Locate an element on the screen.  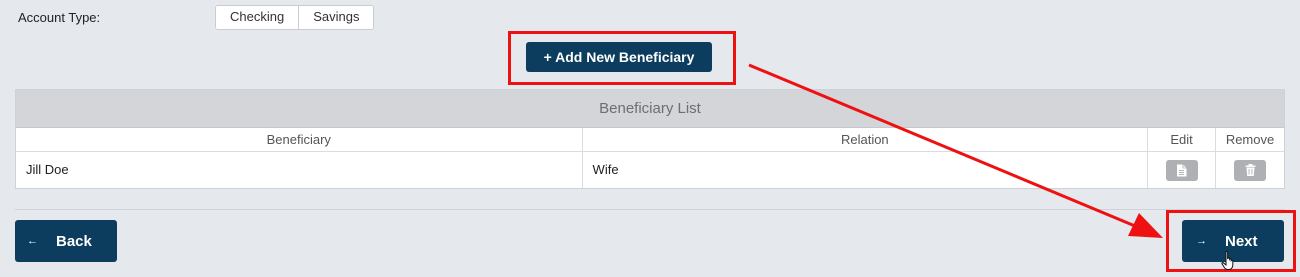
hand-pointer-icon is located at coordinates (1227, 260).